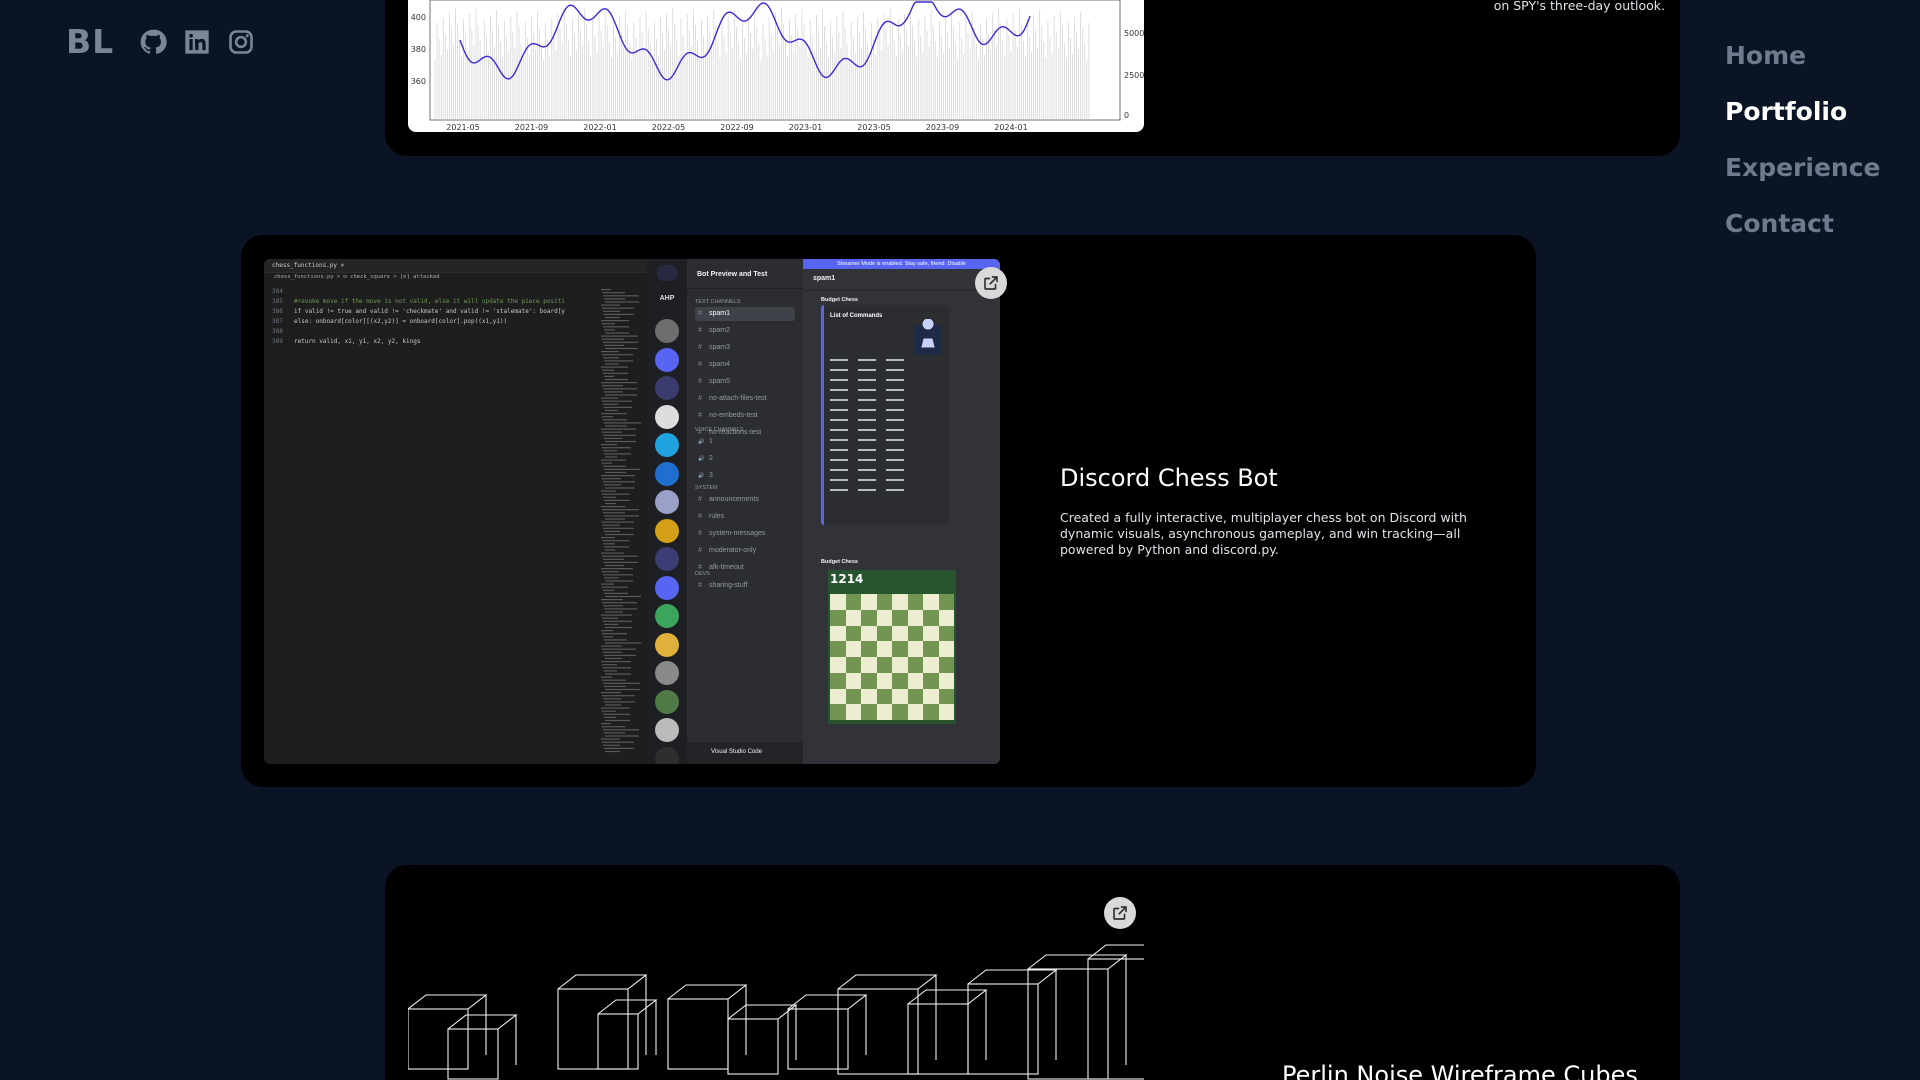  What do you see at coordinates (805, 127) in the screenshot?
I see `x-tick-label: 2023-01` at bounding box center [805, 127].